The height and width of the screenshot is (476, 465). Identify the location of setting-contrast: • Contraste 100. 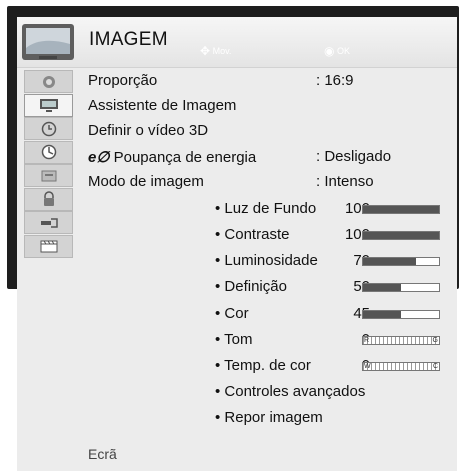
(269, 237).